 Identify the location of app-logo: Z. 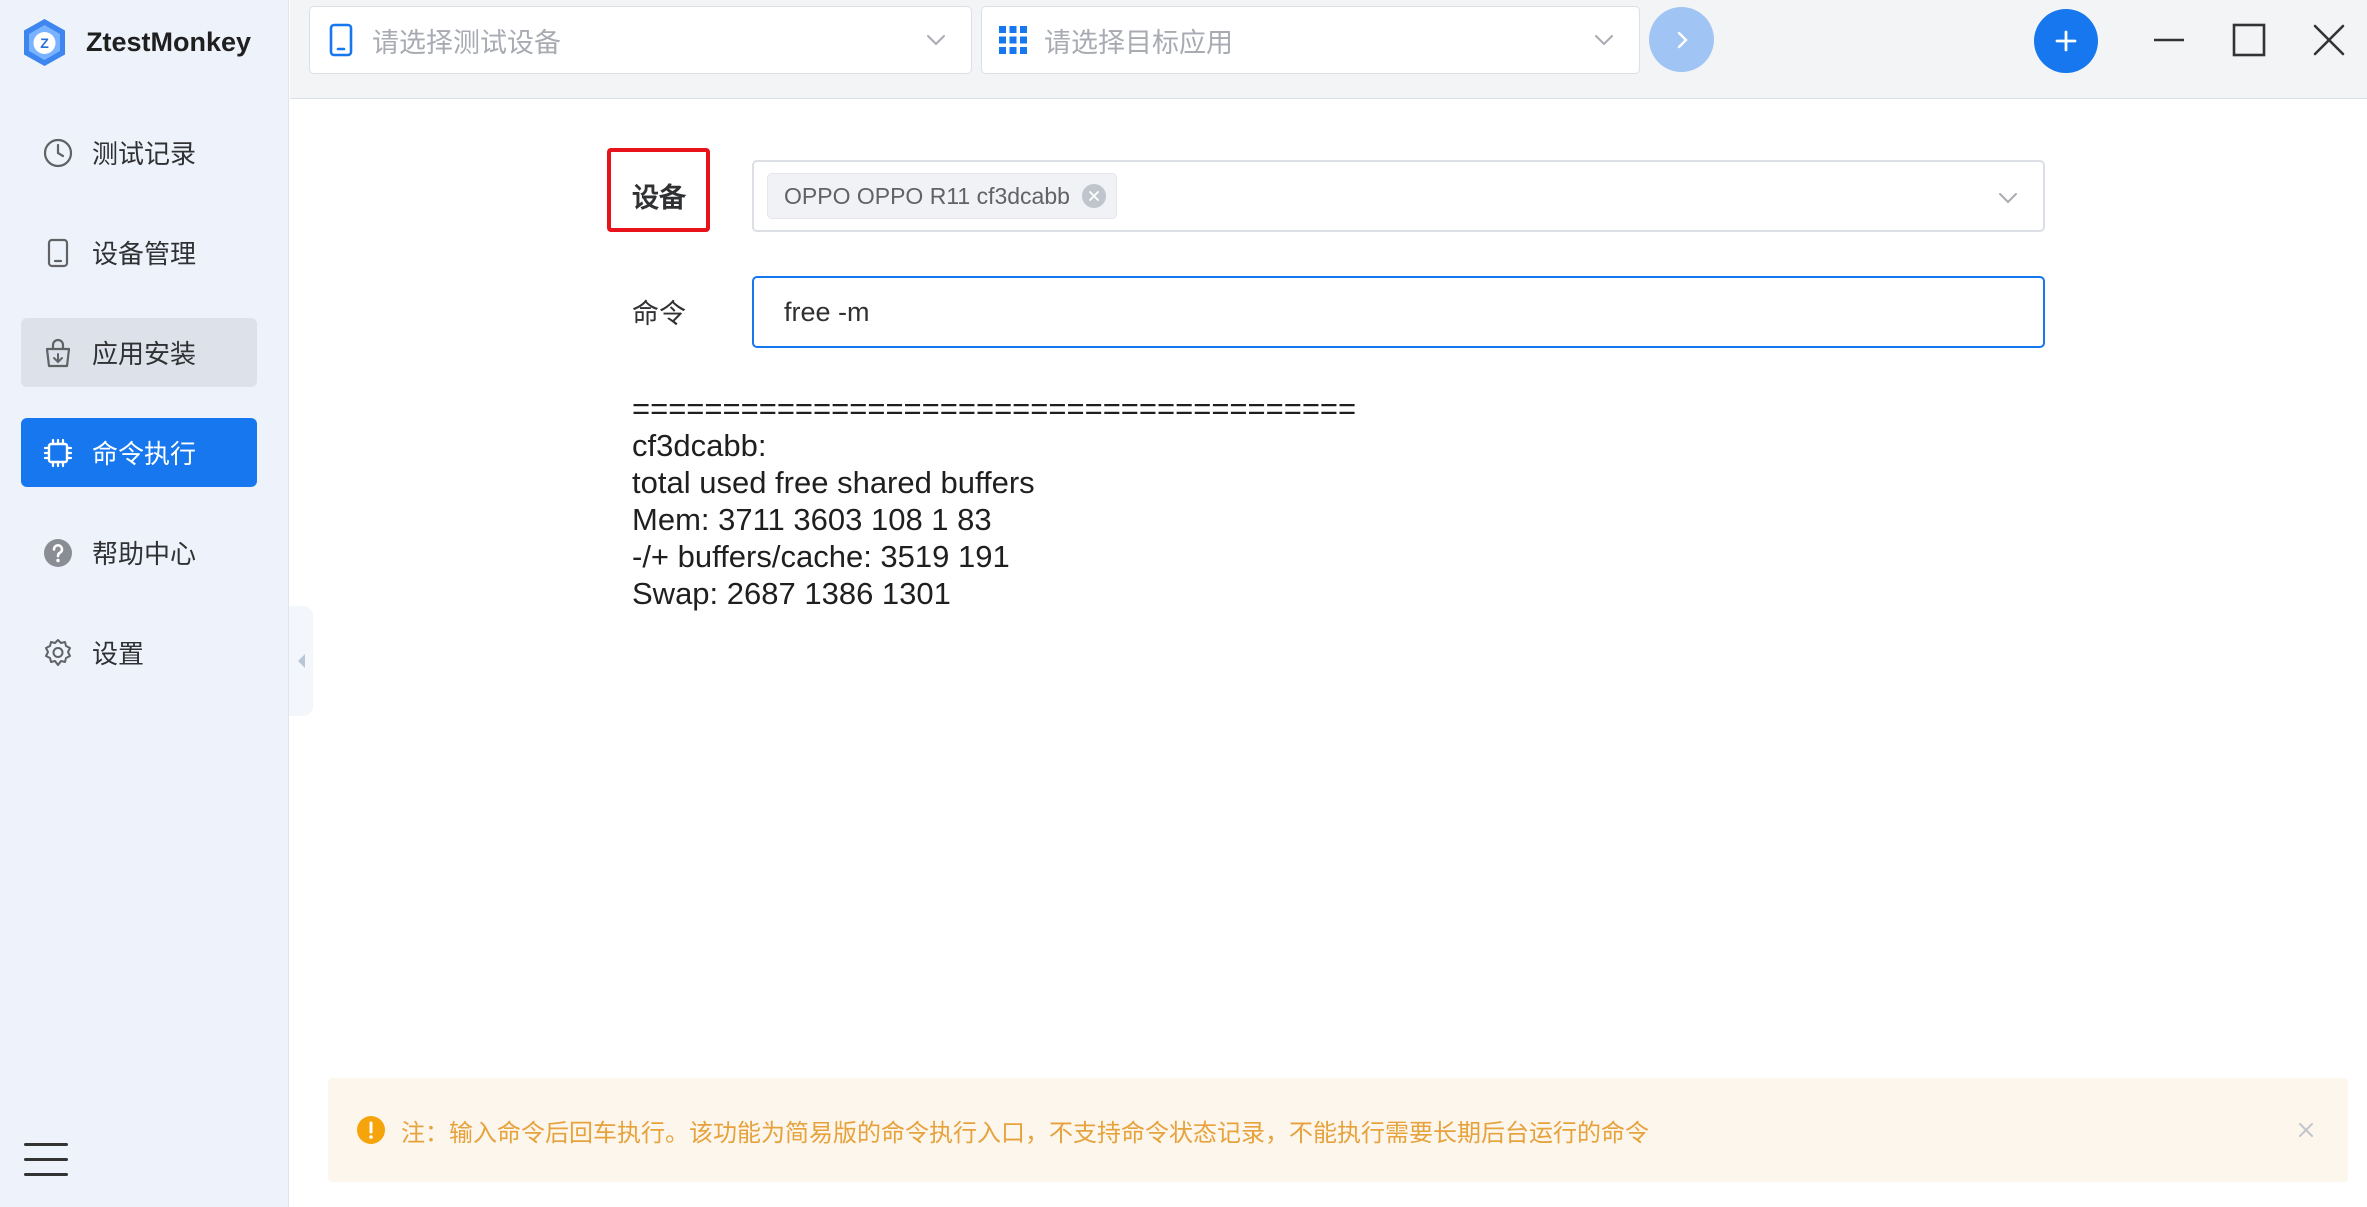
(44, 42).